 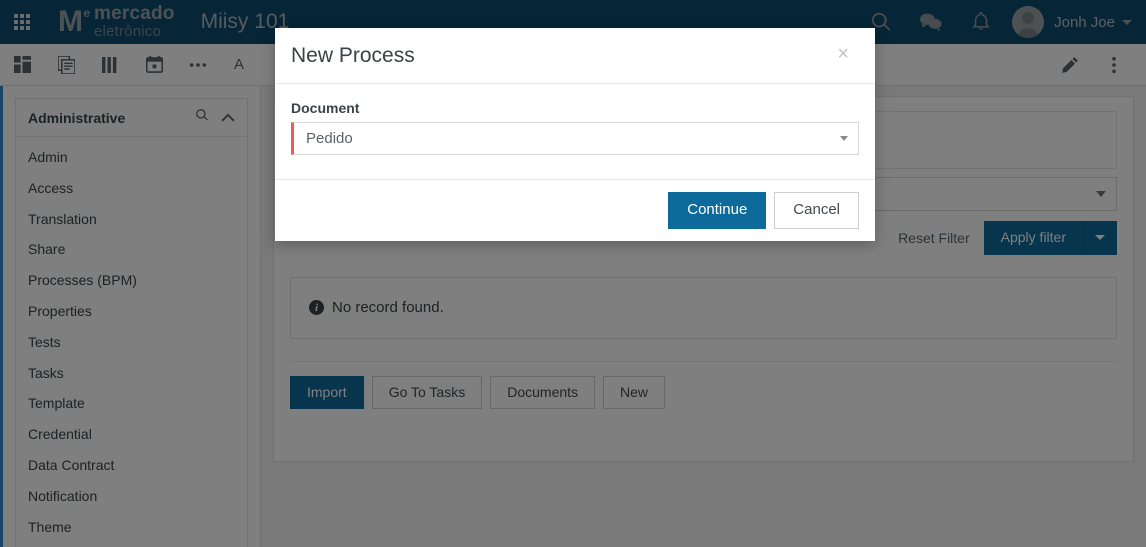 I want to click on document-select: Pedido, so click(x=575, y=138).